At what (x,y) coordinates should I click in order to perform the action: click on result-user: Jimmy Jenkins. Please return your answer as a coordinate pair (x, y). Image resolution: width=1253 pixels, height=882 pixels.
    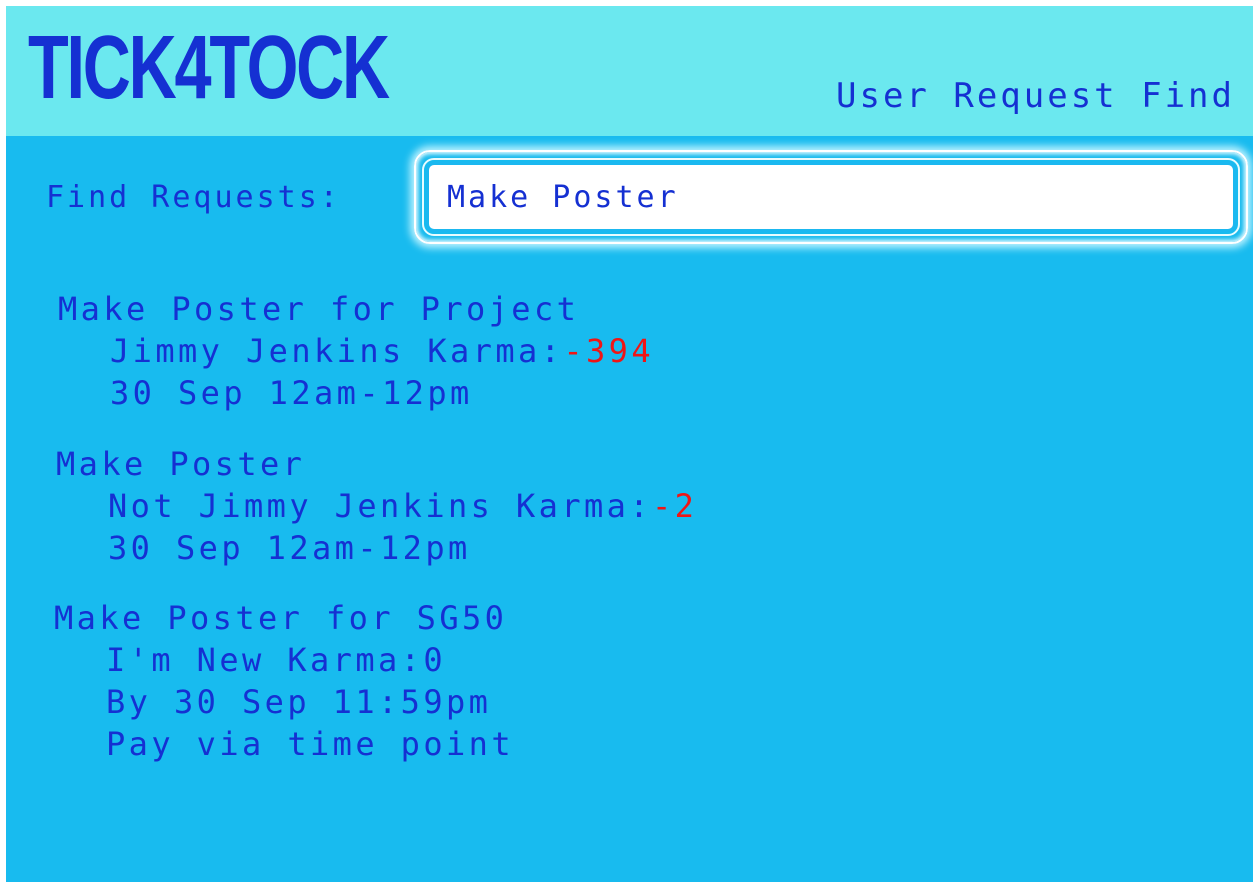
    Looking at the image, I should click on (257, 351).